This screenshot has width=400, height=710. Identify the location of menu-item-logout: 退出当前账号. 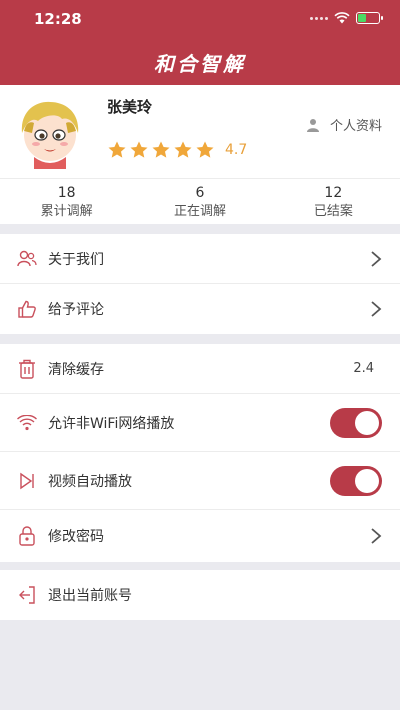
(200, 595).